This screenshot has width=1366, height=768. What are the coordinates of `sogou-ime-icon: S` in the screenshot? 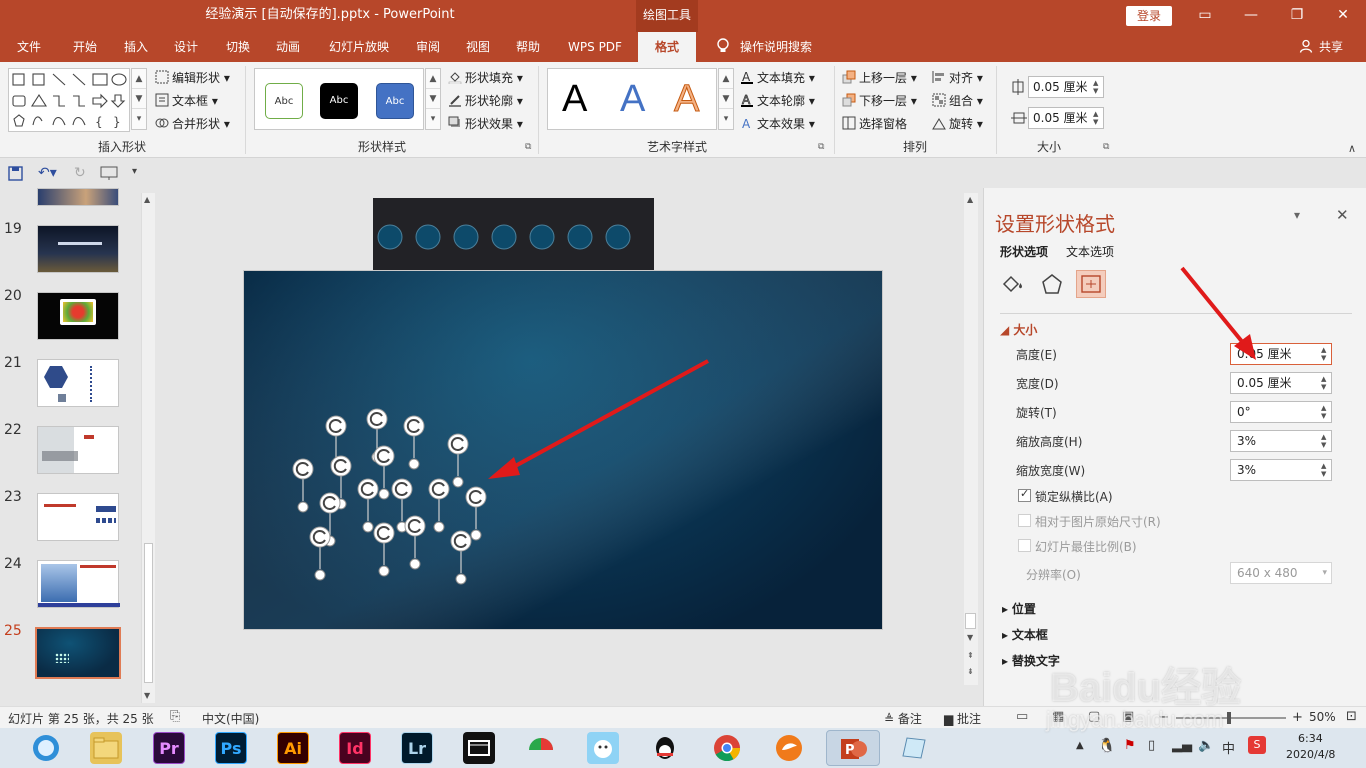 It's located at (1257, 745).